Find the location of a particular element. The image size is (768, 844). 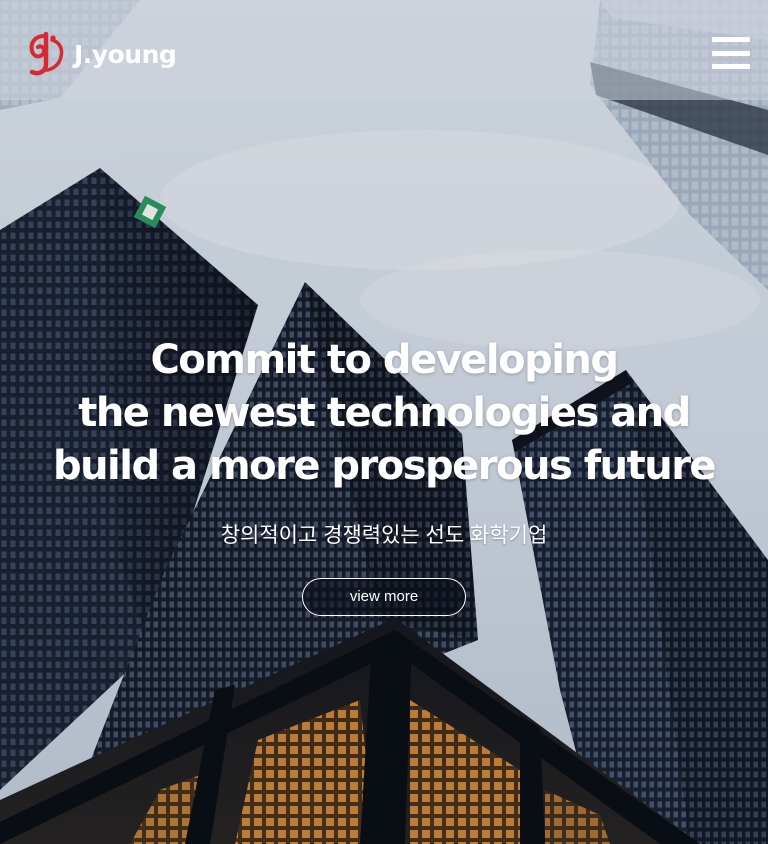

hero-title-line-2: the newest technologies and is located at coordinates (384, 413).